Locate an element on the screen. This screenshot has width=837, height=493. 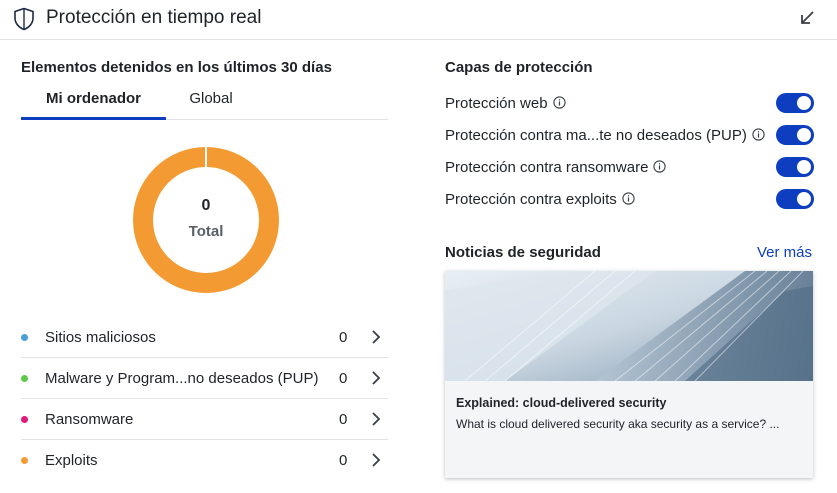
news-headline: Explained: cloud-delivered security is located at coordinates (561, 403).